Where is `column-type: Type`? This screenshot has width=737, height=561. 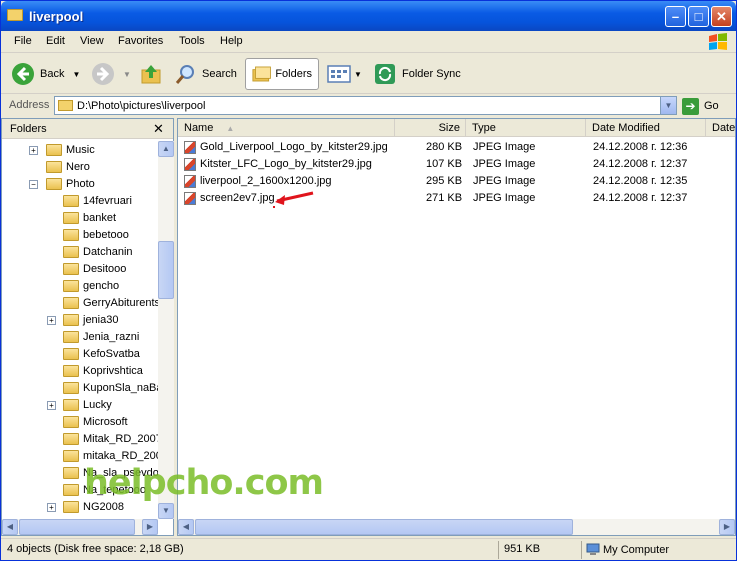 column-type: Type is located at coordinates (526, 128).